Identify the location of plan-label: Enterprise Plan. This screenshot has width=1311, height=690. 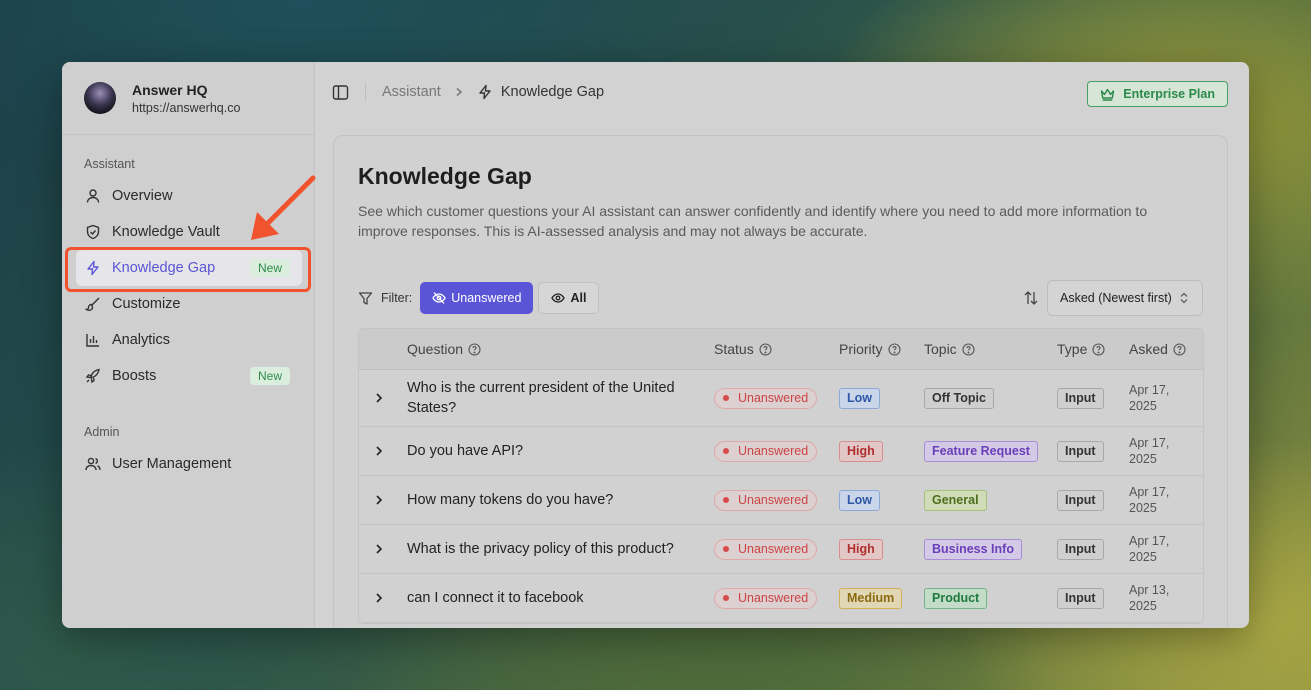
(1169, 94).